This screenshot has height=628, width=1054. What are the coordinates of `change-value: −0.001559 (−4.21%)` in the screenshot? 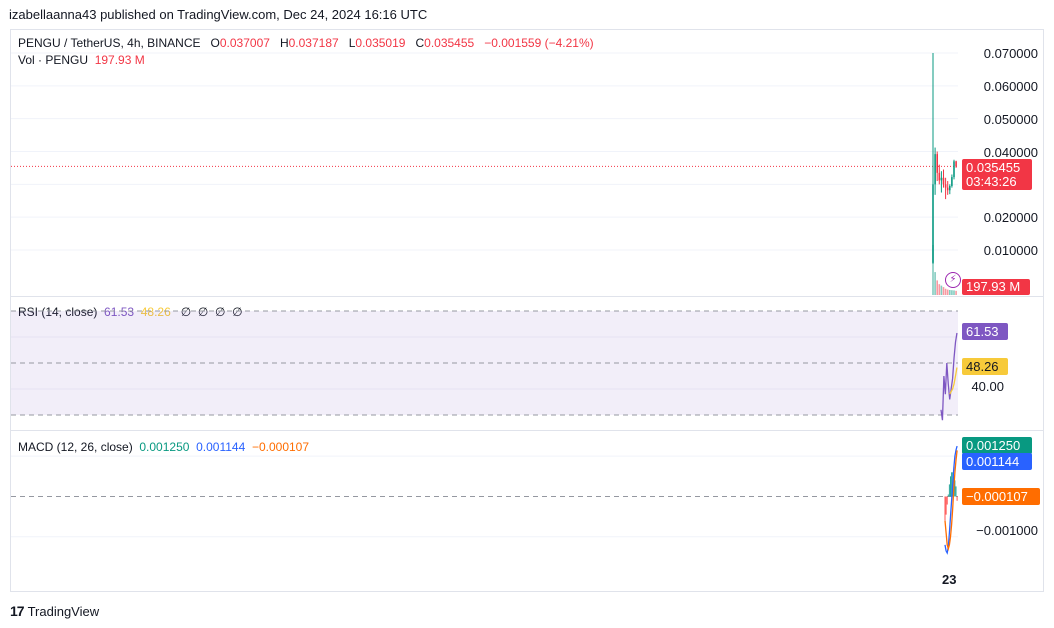 It's located at (539, 43).